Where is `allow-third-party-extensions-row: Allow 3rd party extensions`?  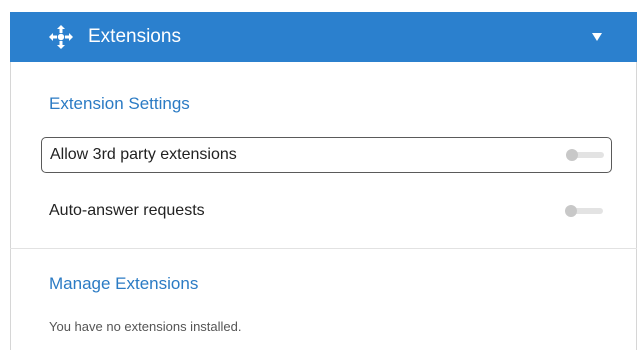
allow-third-party-extensions-row: Allow 3rd party extensions is located at coordinates (326, 155).